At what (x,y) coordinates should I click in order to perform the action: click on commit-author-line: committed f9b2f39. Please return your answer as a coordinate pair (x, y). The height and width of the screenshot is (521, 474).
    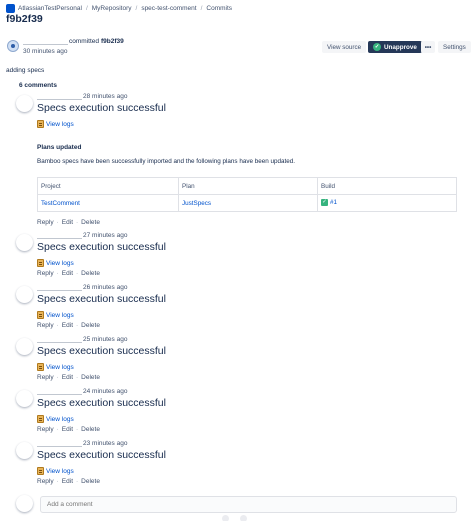
    Looking at the image, I should click on (73, 41).